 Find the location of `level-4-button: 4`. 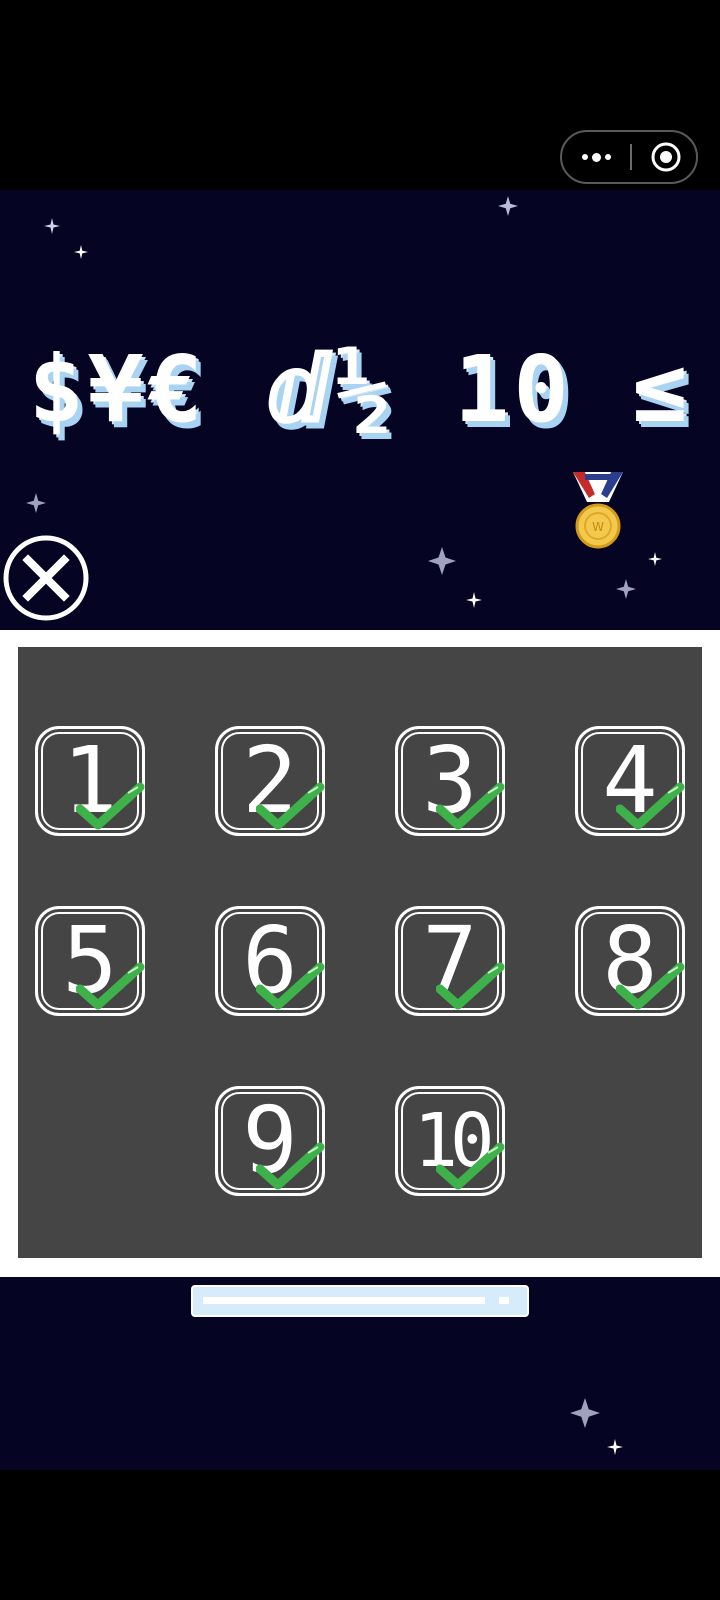

level-4-button: 4 is located at coordinates (630, 781).